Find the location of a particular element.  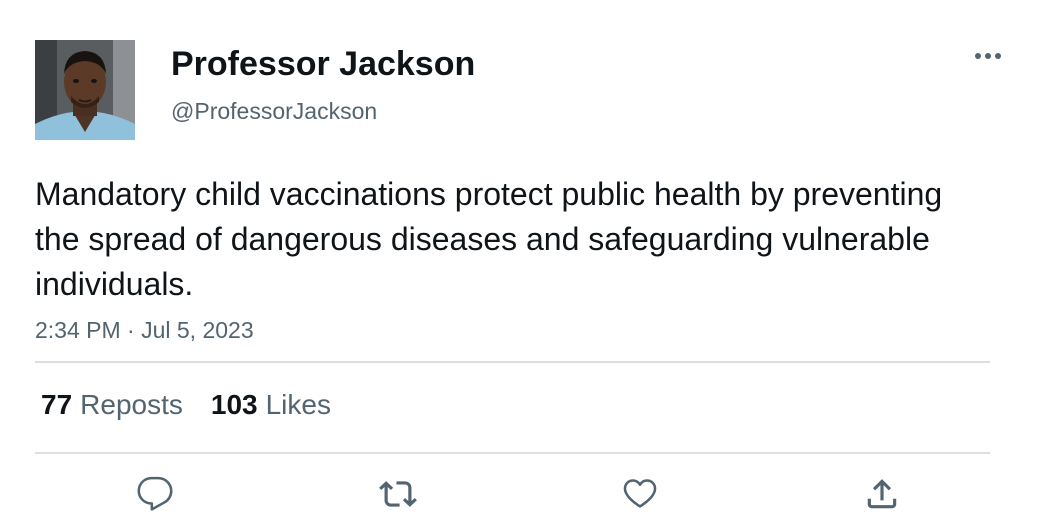

avatar is located at coordinates (85, 90).